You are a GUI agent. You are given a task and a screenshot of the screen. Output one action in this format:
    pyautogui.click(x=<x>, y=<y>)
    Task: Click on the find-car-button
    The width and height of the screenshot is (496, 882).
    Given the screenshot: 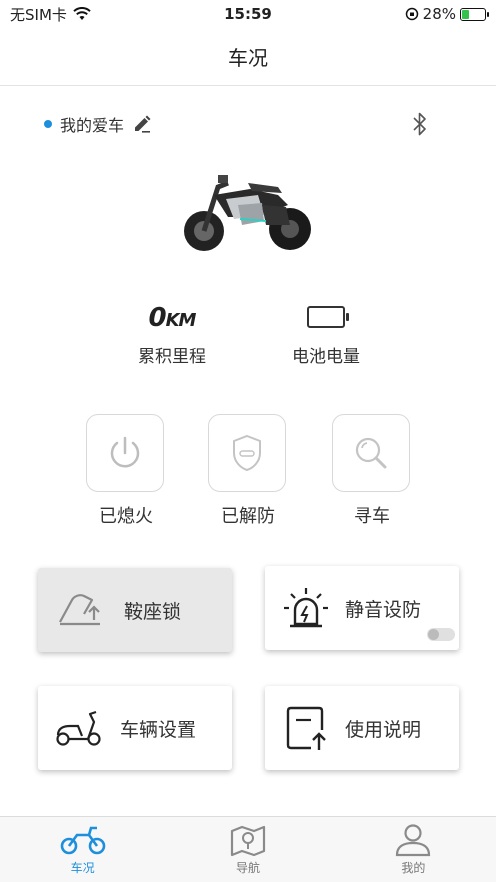 What is the action you would take?
    pyautogui.click(x=371, y=453)
    